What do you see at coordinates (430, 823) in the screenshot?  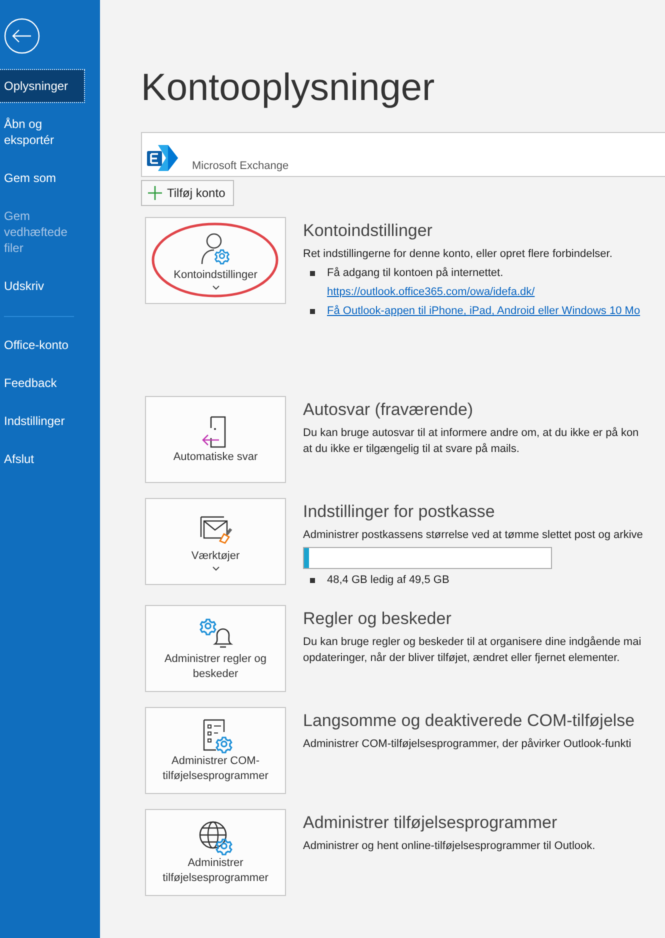 I see `section-heading: Administrer tilføjelsesprogrammer` at bounding box center [430, 823].